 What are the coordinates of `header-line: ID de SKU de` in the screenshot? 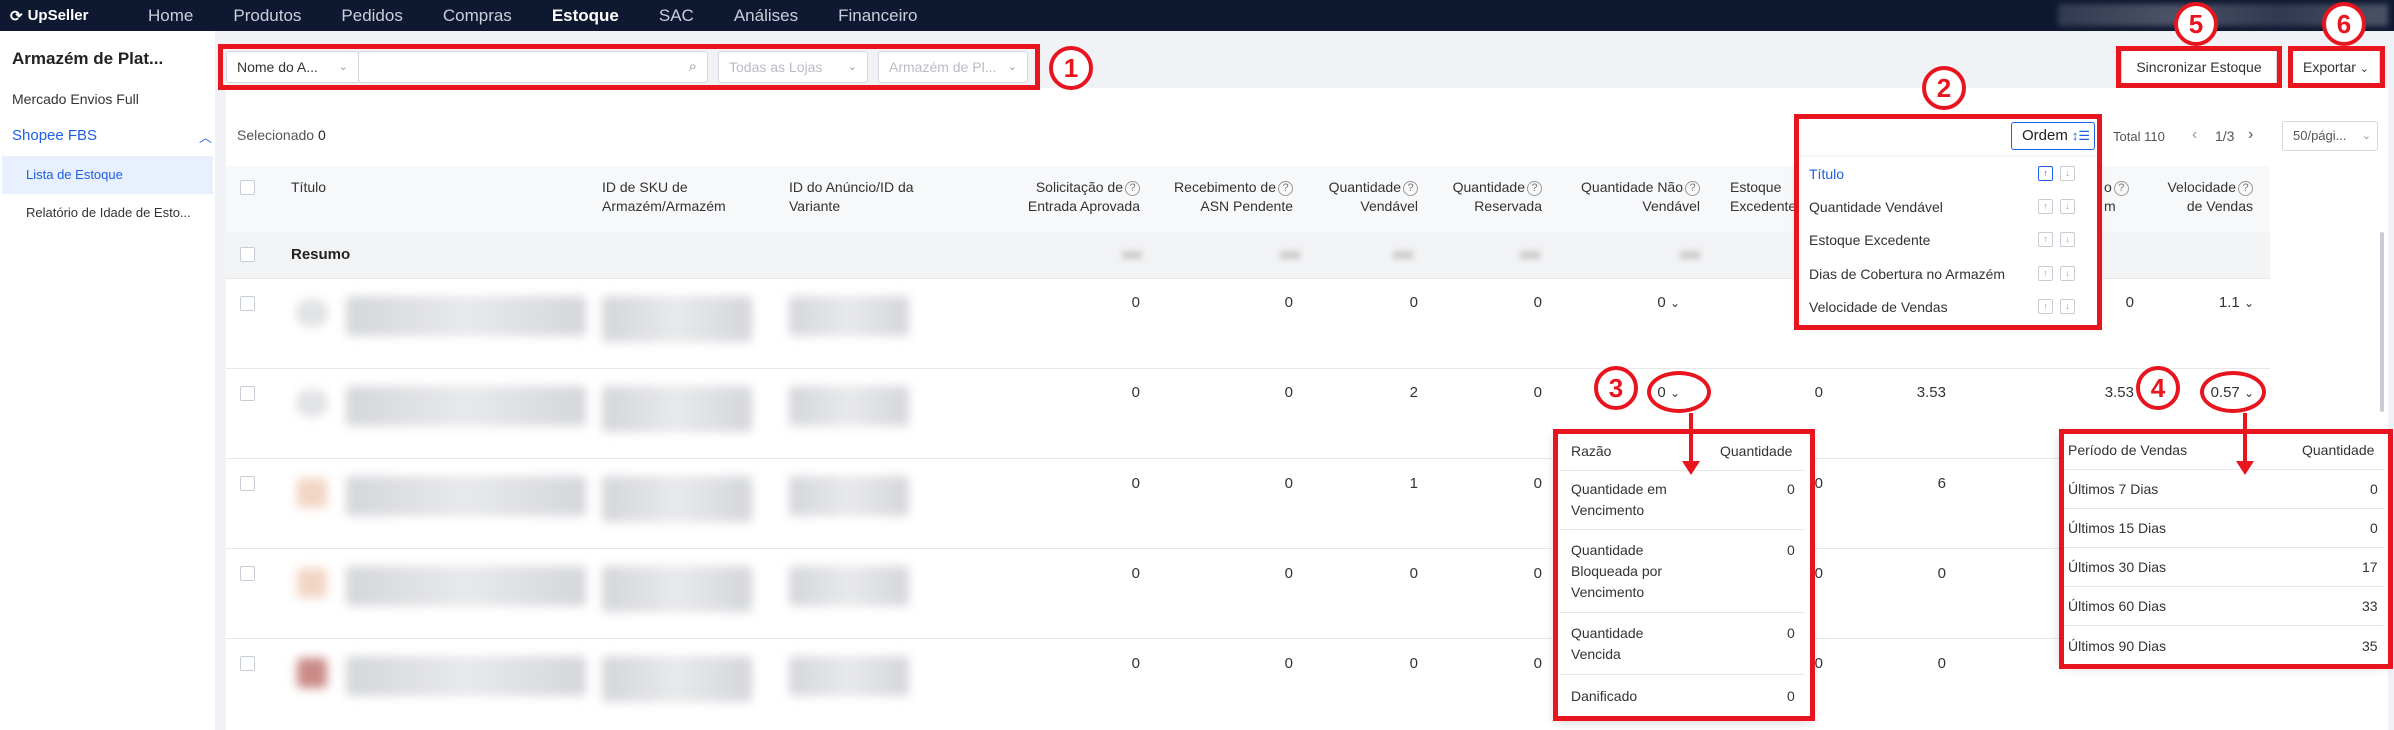 It's located at (645, 187).